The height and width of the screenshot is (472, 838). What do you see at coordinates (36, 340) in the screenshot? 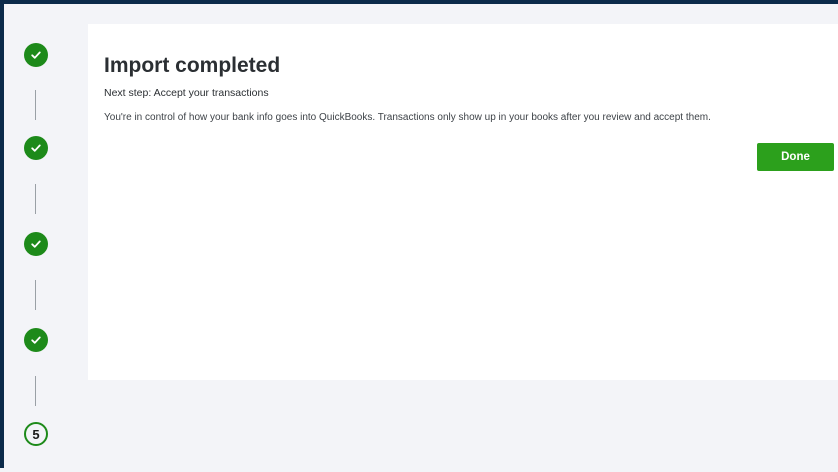
I see `step-4-complete-icon` at bounding box center [36, 340].